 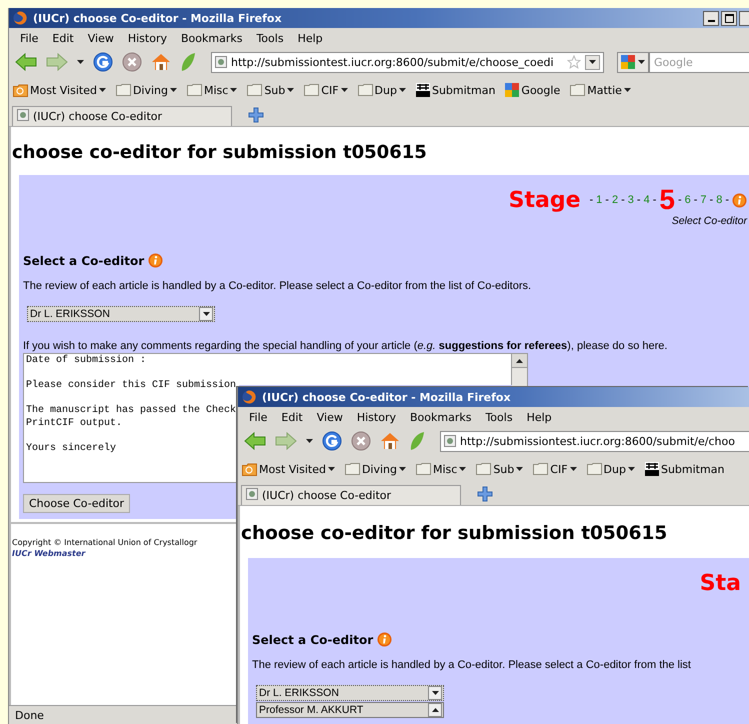 I want to click on minimize-button, so click(x=711, y=18).